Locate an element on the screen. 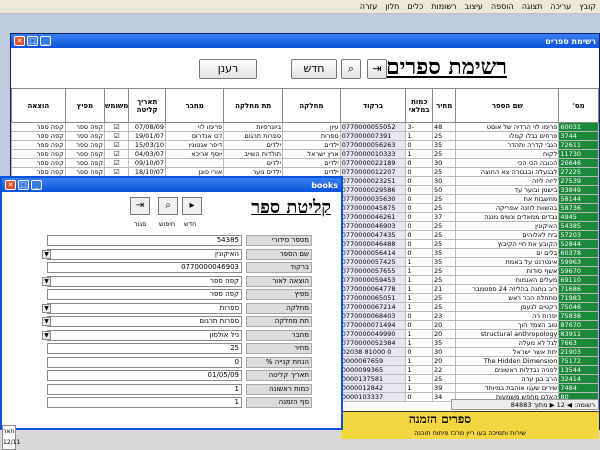 The image size is (600, 450). cell-id: 32414 is located at coordinates (578, 379).